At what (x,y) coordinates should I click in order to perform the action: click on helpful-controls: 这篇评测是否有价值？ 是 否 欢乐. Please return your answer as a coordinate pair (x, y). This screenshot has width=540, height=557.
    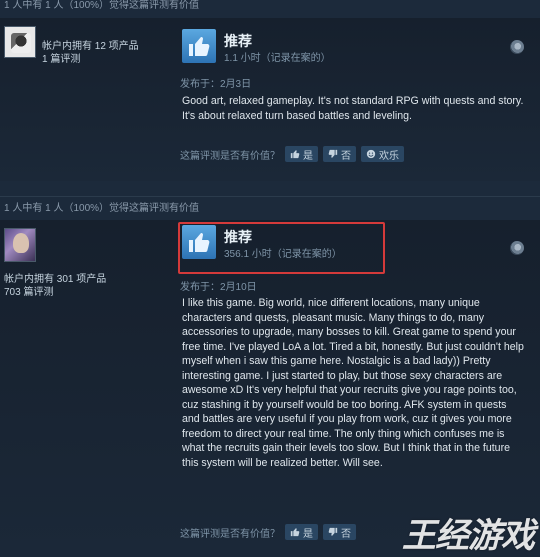
    Looking at the image, I should click on (292, 154).